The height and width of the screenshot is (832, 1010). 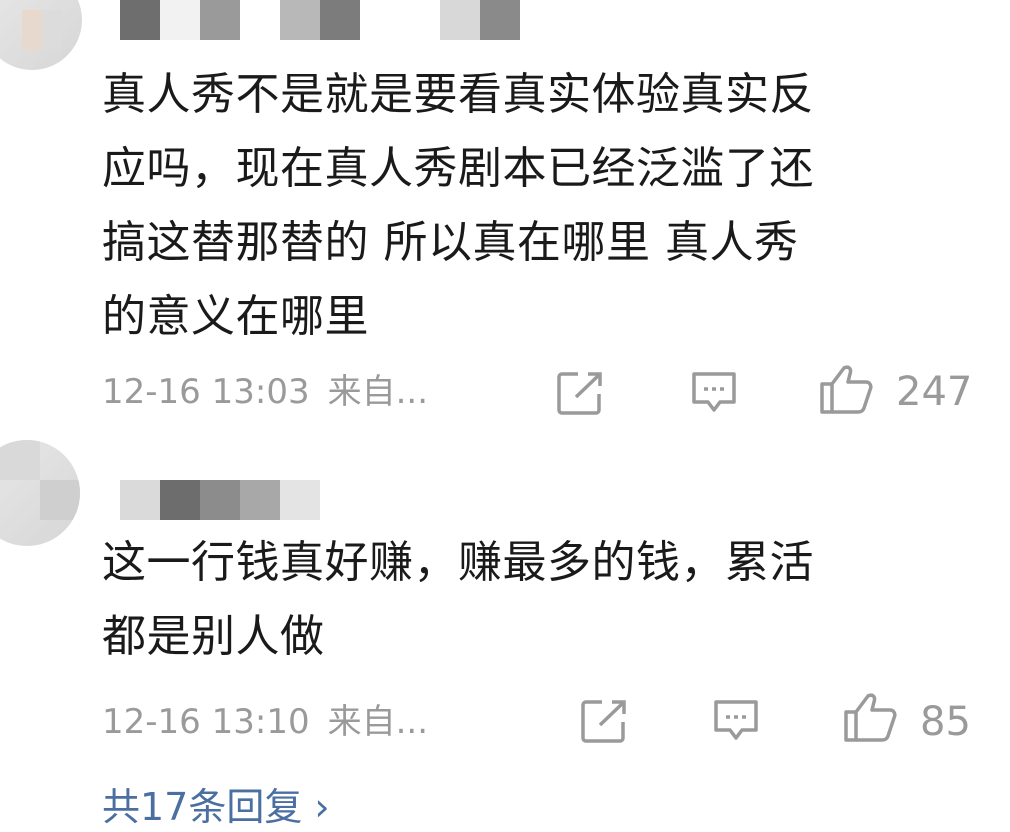 What do you see at coordinates (206, 392) in the screenshot?
I see `comment-time: 12-16 13:03` at bounding box center [206, 392].